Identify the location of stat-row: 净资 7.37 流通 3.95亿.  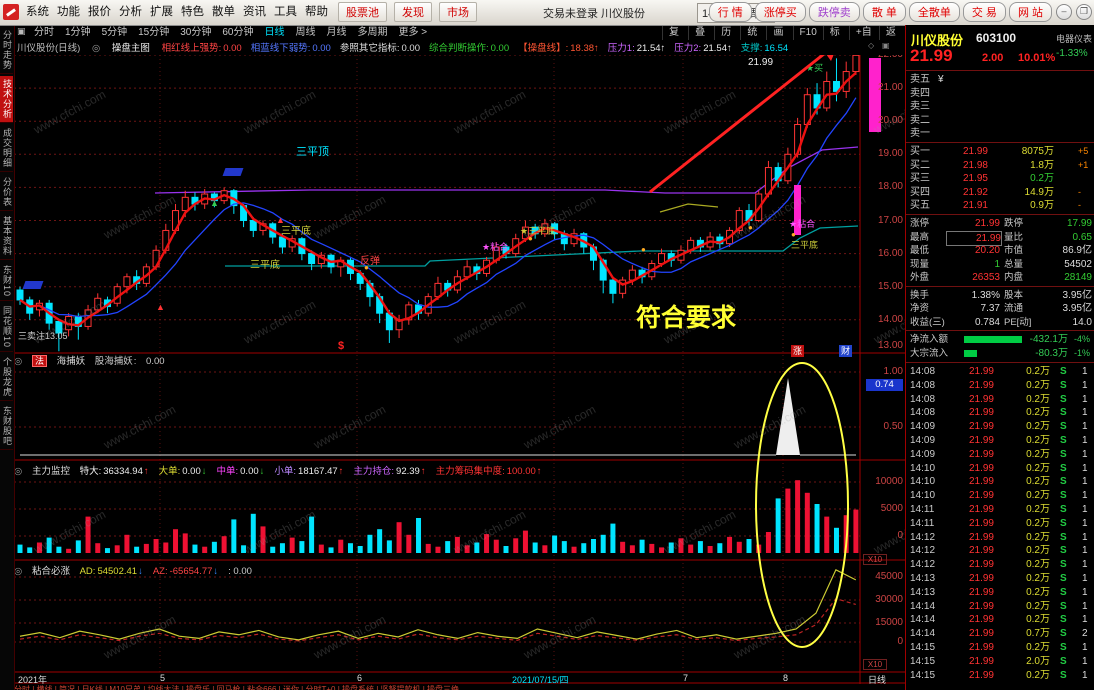
(1000, 309).